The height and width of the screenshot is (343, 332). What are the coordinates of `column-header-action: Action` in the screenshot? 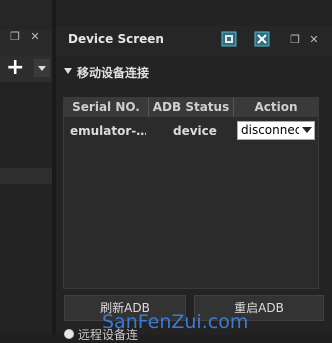 It's located at (276, 107).